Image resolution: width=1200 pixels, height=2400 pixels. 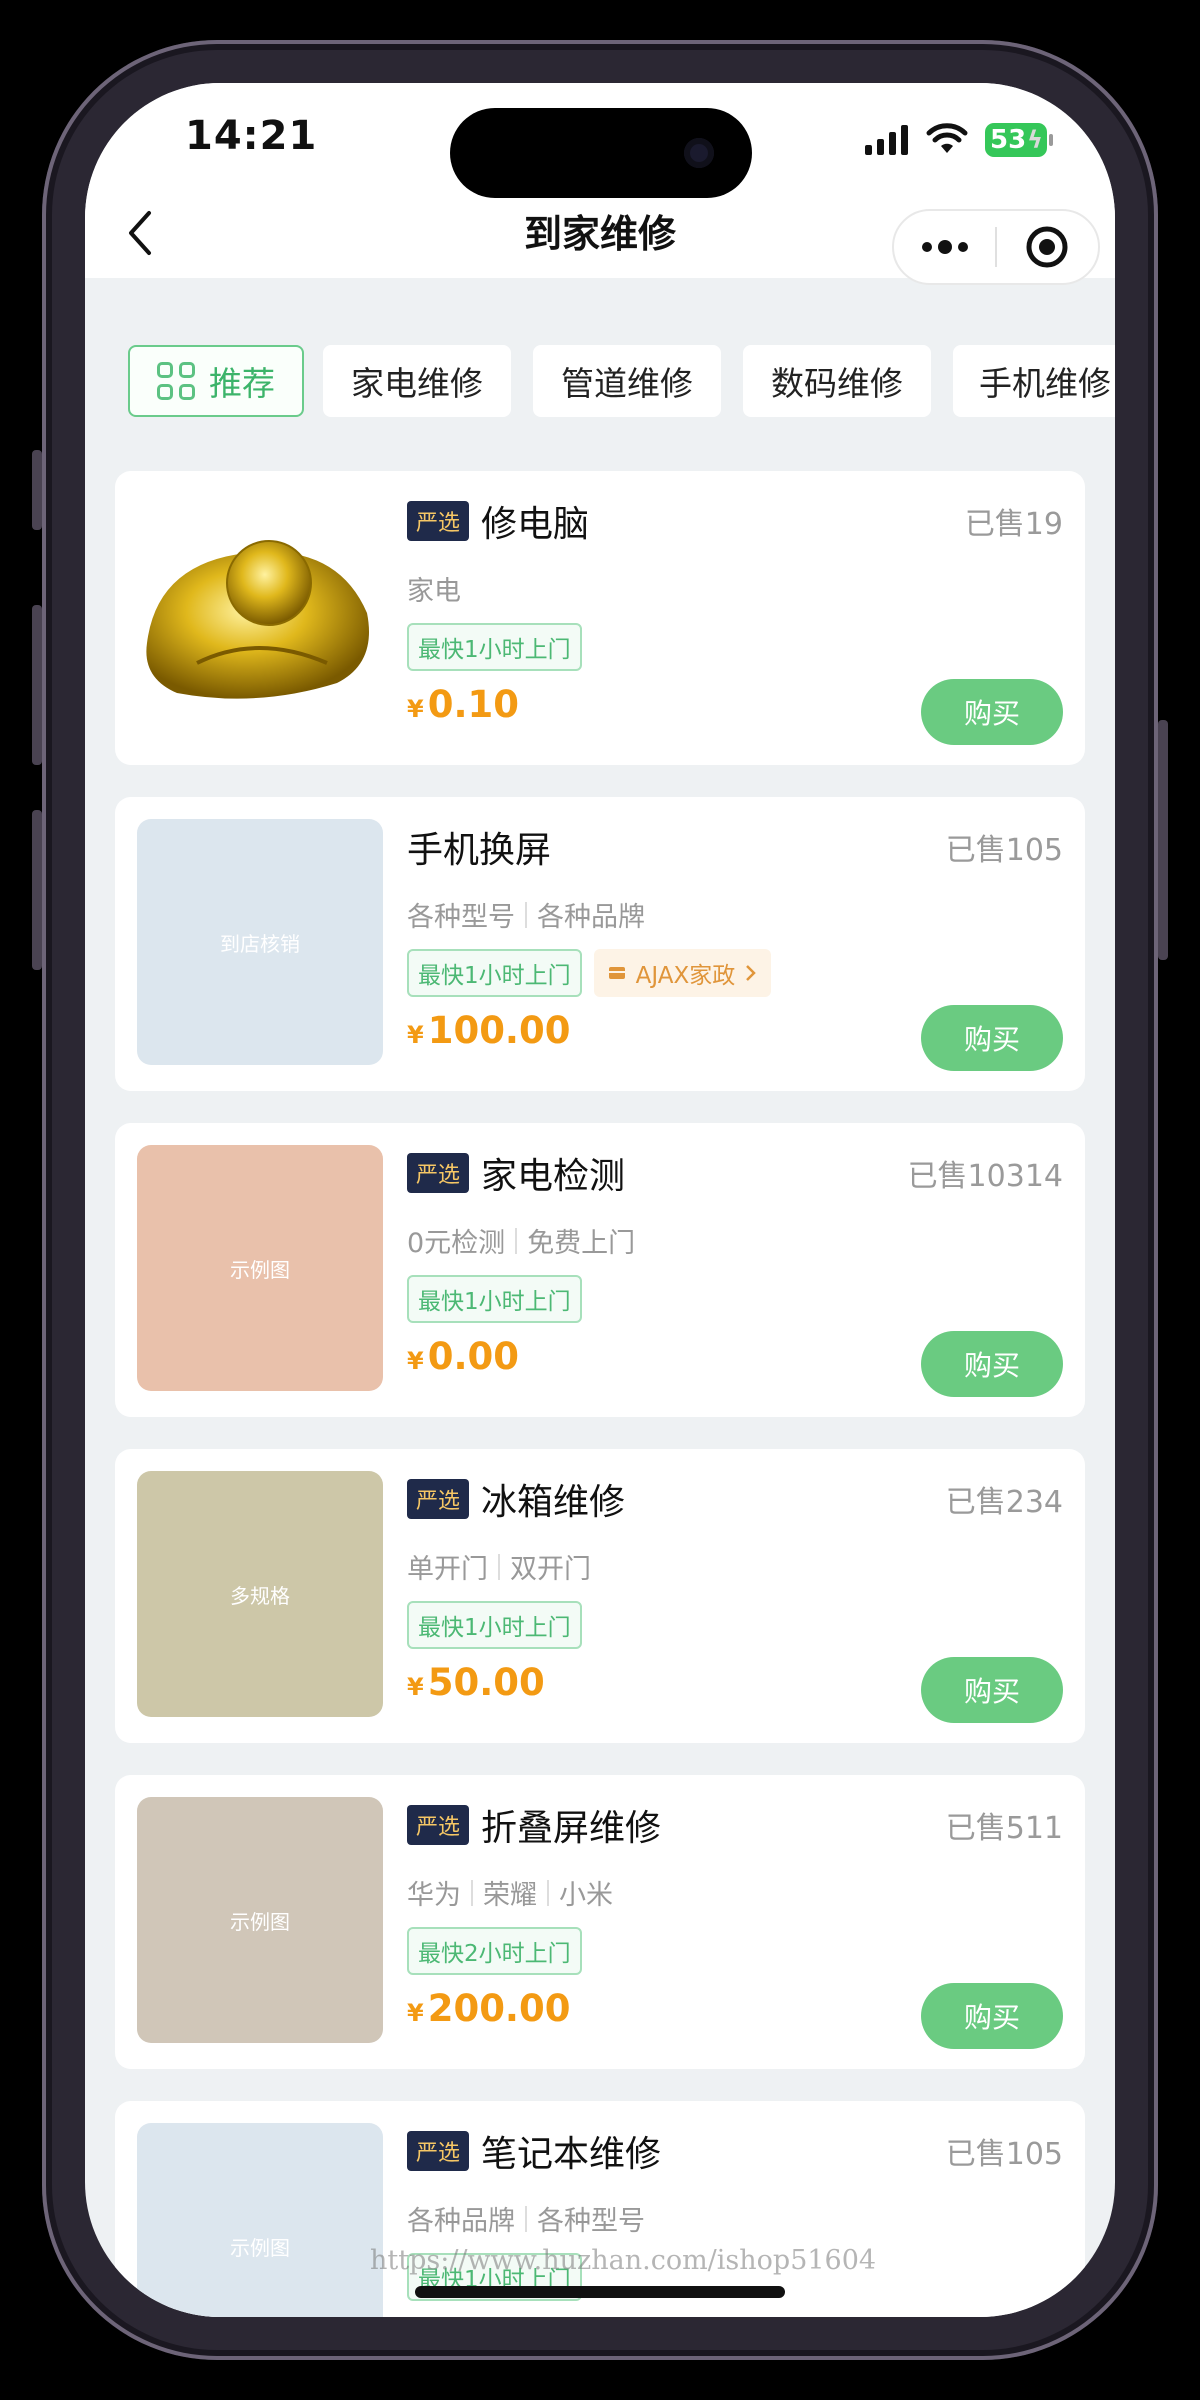 I want to click on status-time: 14:21, so click(x=251, y=136).